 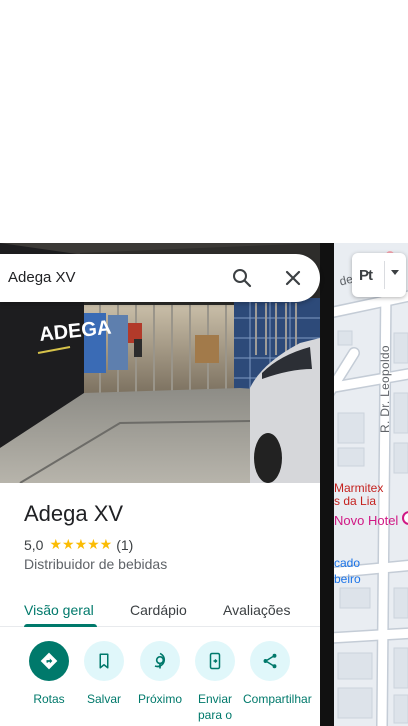 I want to click on directions-label: Rotas, so click(x=49, y=699).